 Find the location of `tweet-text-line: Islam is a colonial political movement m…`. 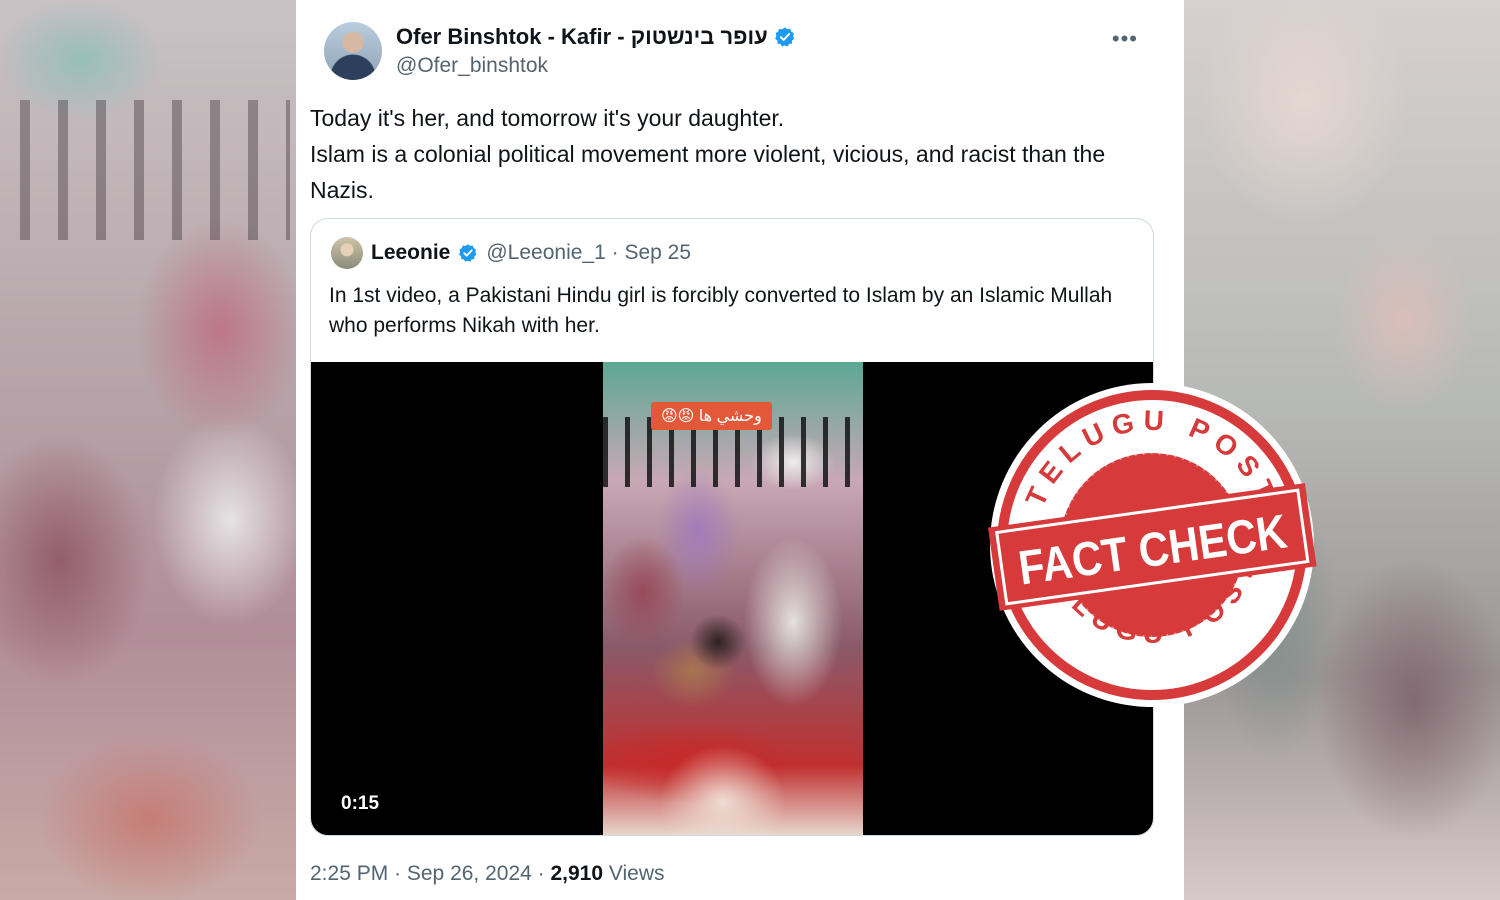

tweet-text-line: Islam is a colonial political movement m… is located at coordinates (708, 172).